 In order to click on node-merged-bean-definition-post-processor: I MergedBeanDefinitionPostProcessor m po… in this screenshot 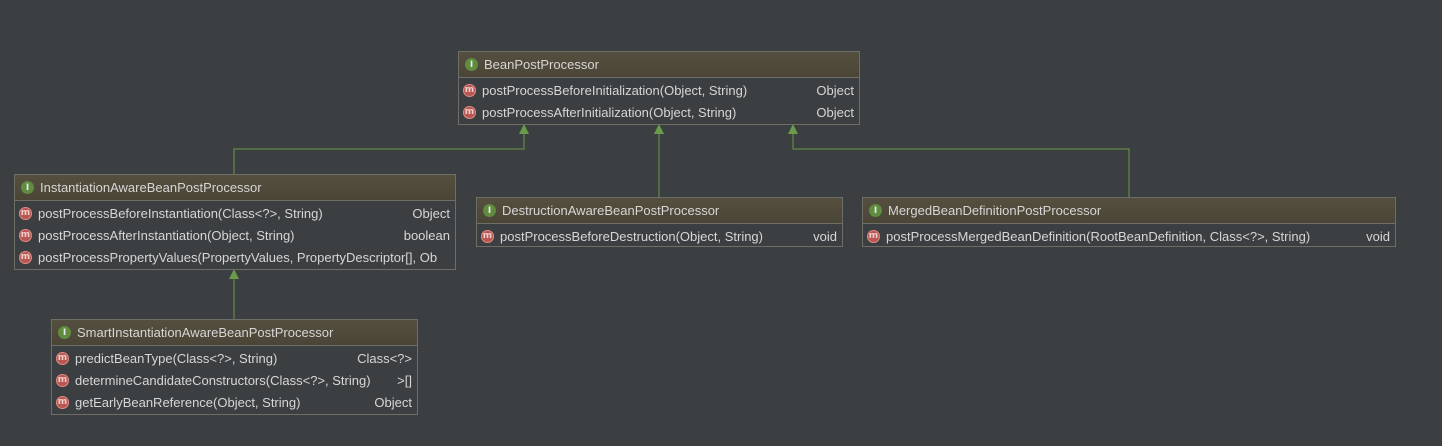, I will do `click(1129, 222)`.